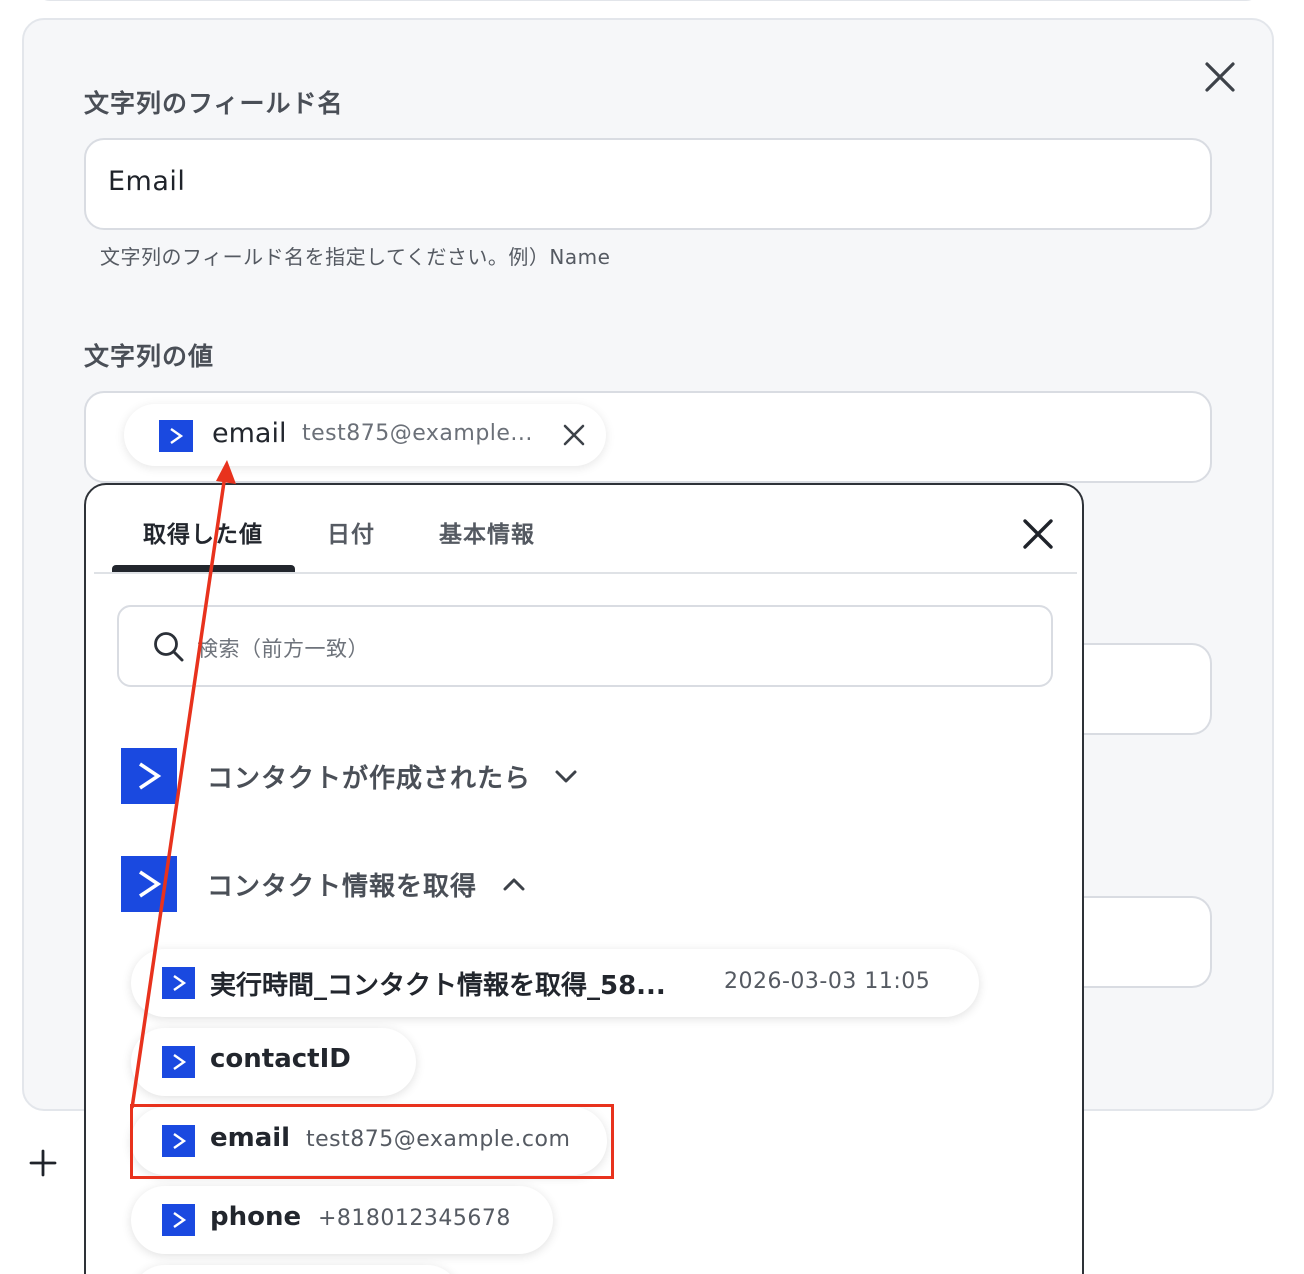 This screenshot has width=1304, height=1274. What do you see at coordinates (203, 532) in the screenshot?
I see `tab-acquired-values: 取得した値` at bounding box center [203, 532].